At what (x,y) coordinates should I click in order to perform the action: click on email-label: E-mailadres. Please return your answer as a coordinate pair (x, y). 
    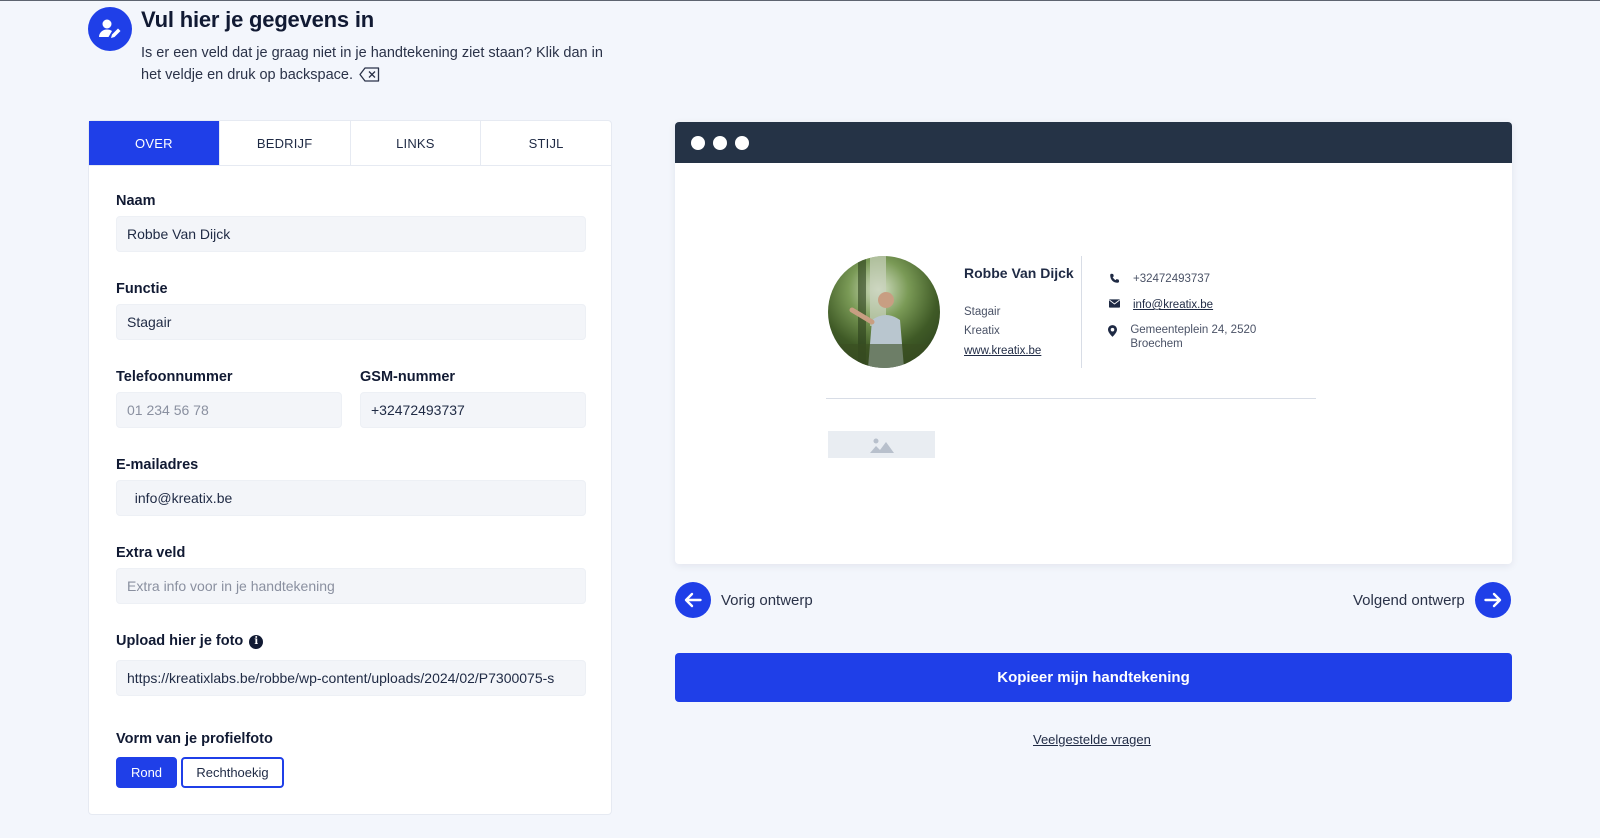
    Looking at the image, I should click on (157, 465).